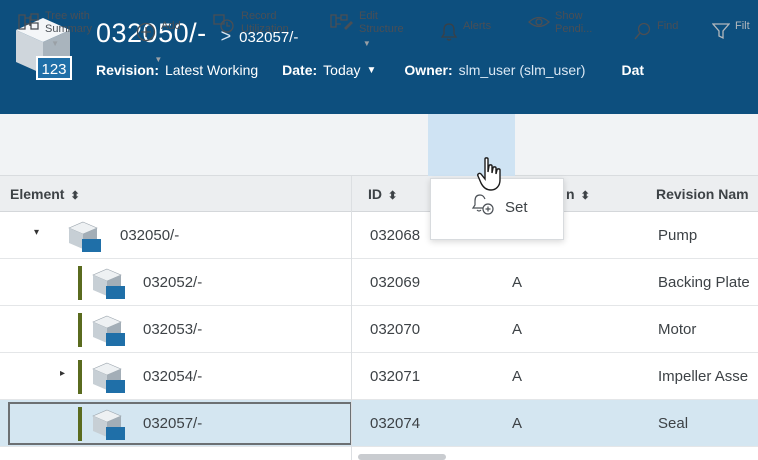 This screenshot has height=460, width=758. I want to click on column-divider, so click(351, 318).